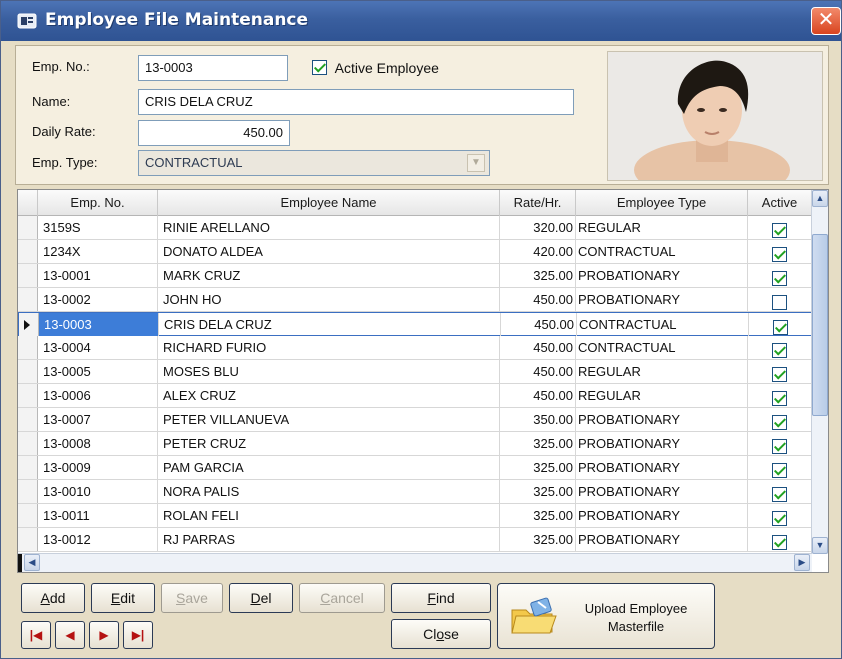 This screenshot has width=842, height=659. Describe the element at coordinates (780, 203) in the screenshot. I see `column-header-active: Active` at that location.